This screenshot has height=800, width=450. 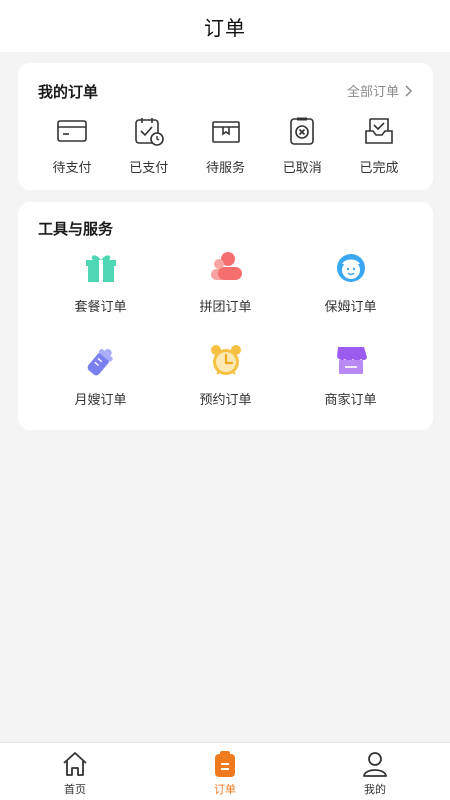 I want to click on tab-label: 订单, so click(x=225, y=789).